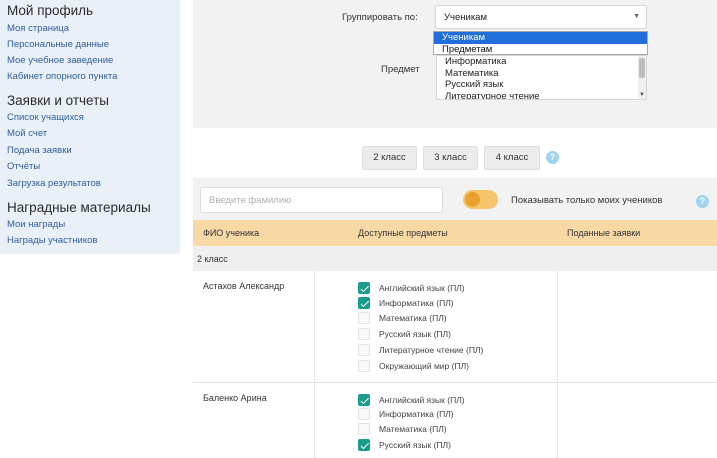 The image size is (717, 458). Describe the element at coordinates (400, 69) in the screenshot. I see `subject-label: Предмет` at that location.